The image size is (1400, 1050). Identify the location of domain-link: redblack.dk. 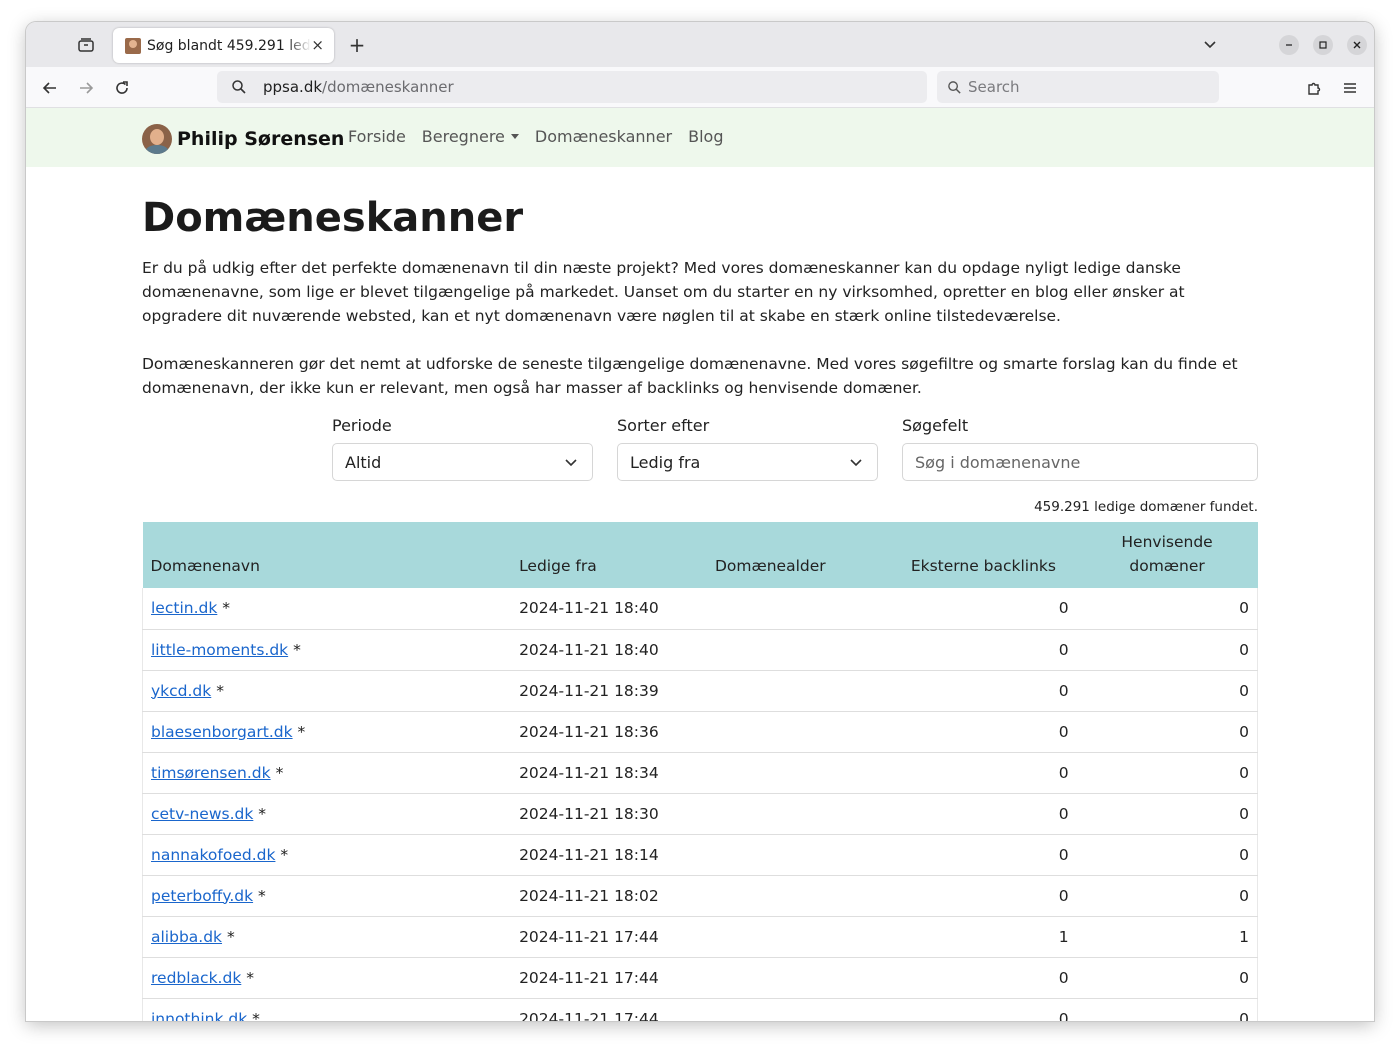
(196, 978).